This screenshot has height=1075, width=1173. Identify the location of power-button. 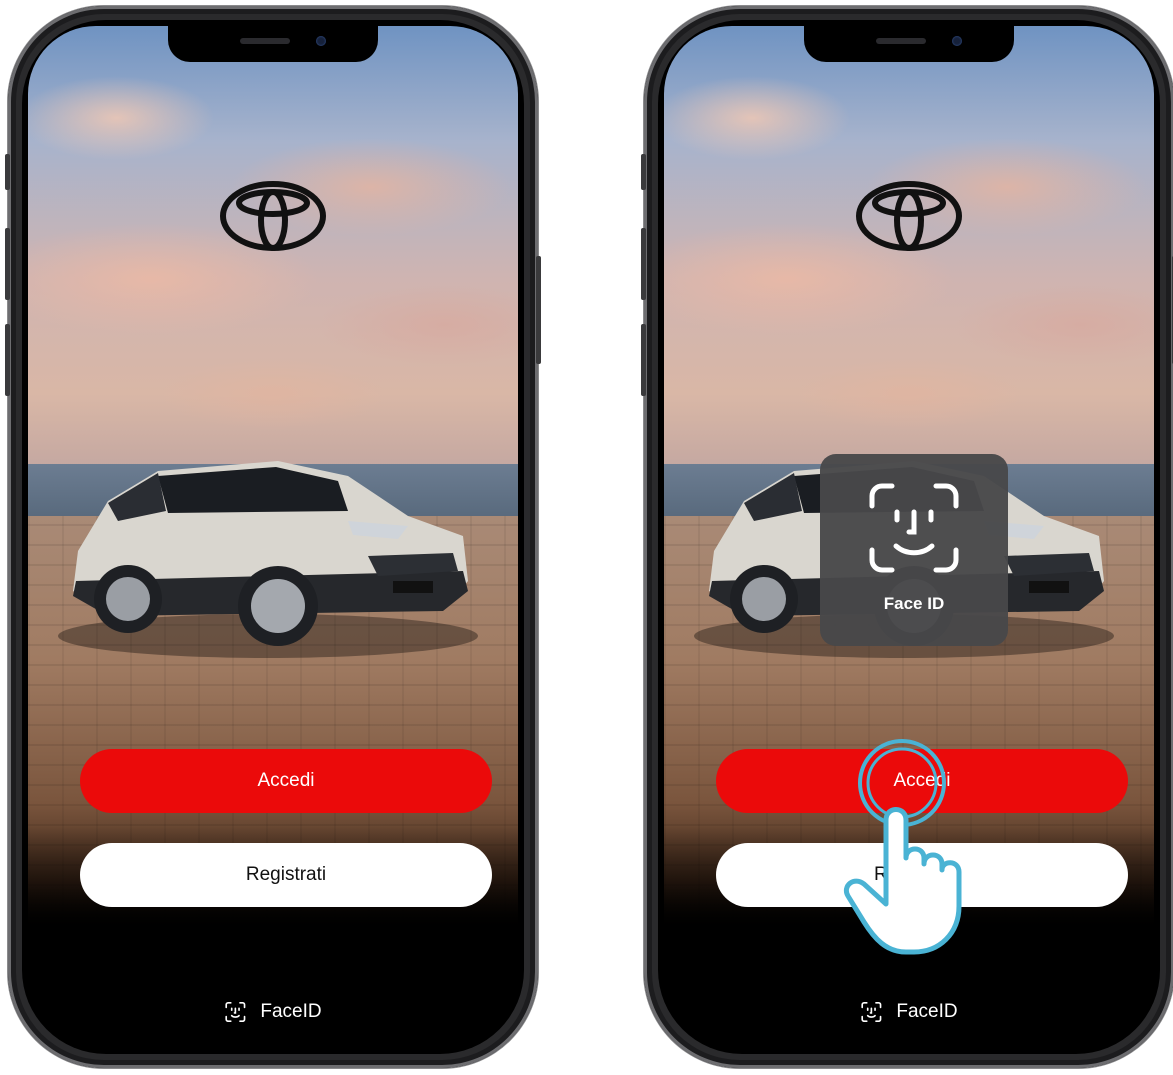
(538, 310).